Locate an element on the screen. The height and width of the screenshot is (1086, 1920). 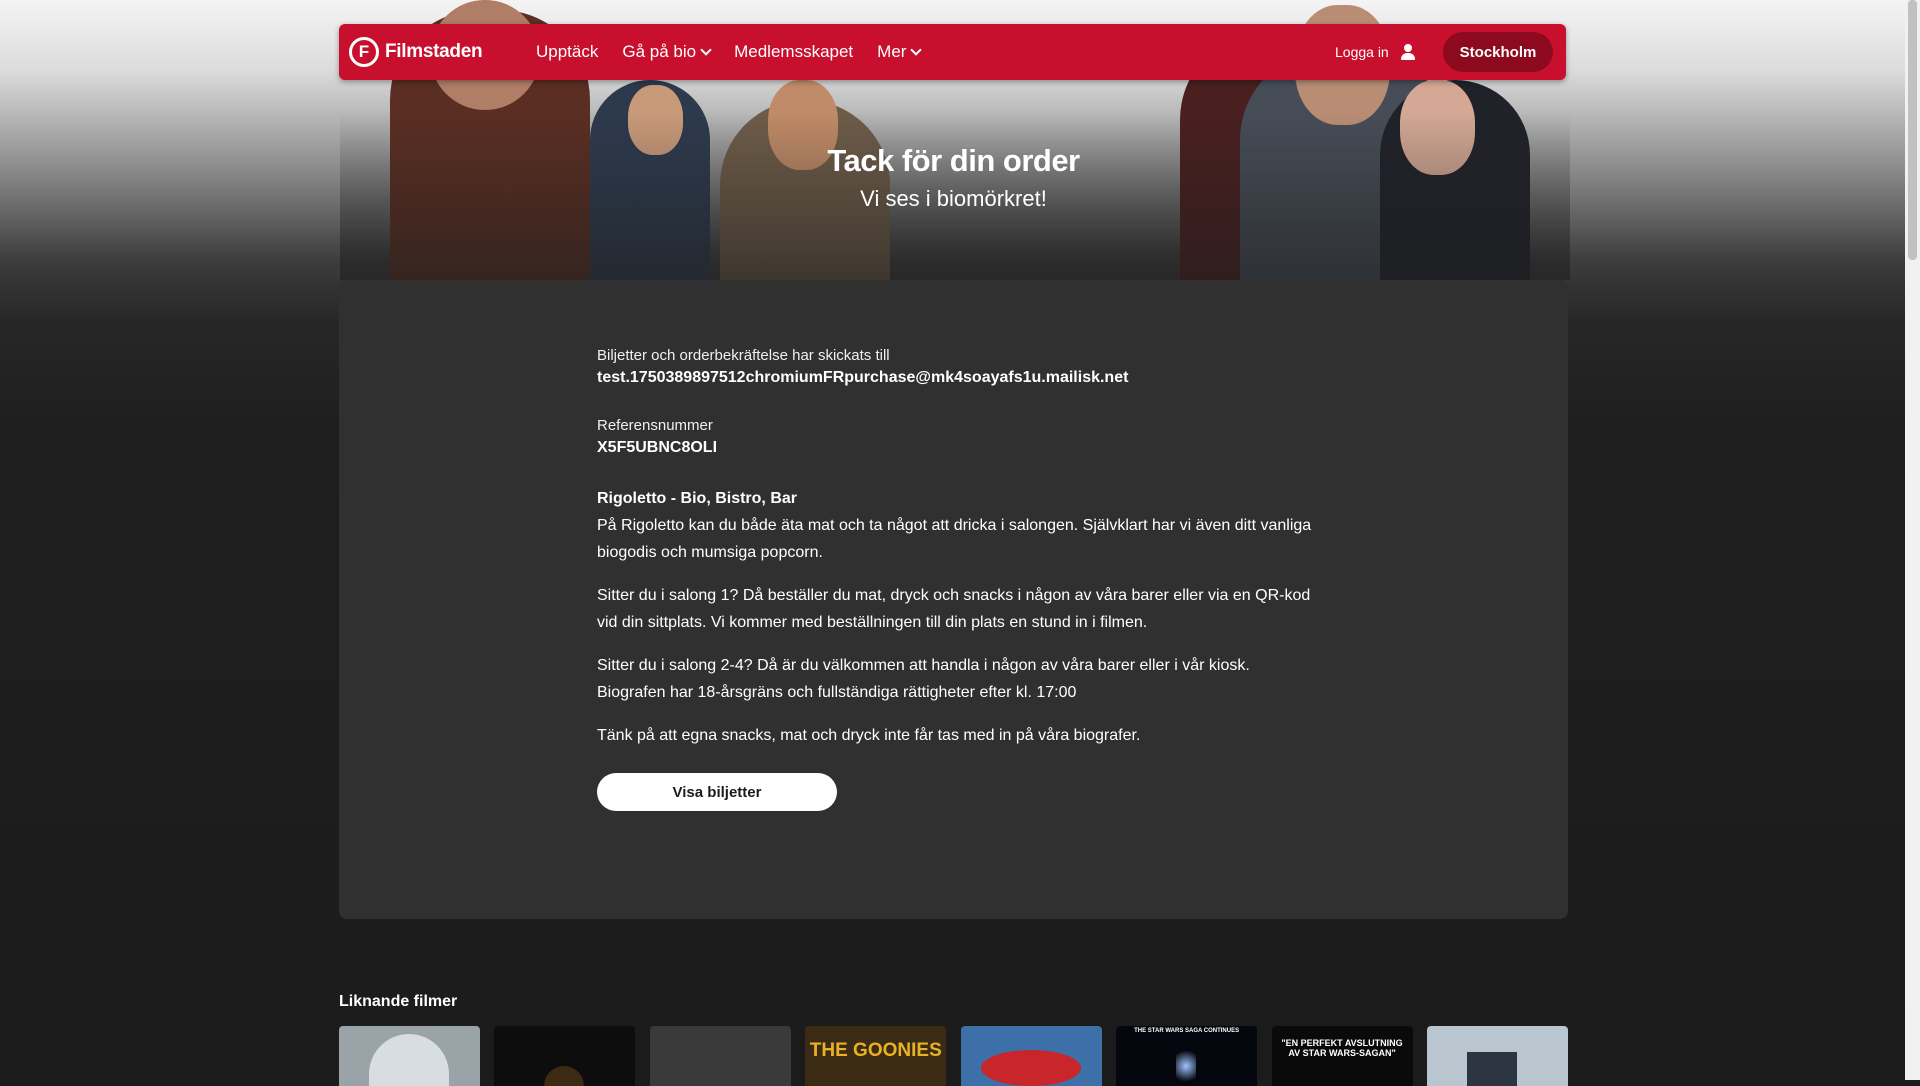
logo-text: Filmstaden is located at coordinates (434, 51).